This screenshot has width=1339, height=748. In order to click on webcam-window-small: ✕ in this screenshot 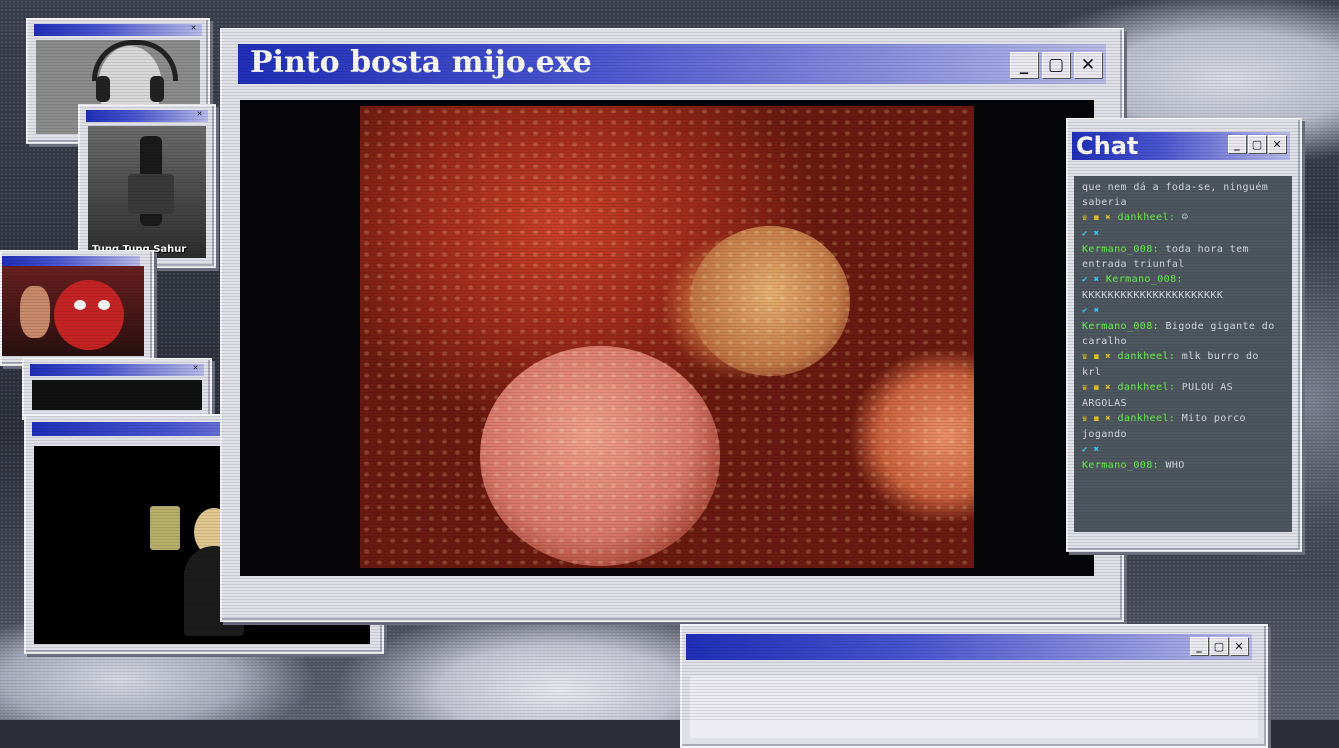, I will do `click(117, 389)`.